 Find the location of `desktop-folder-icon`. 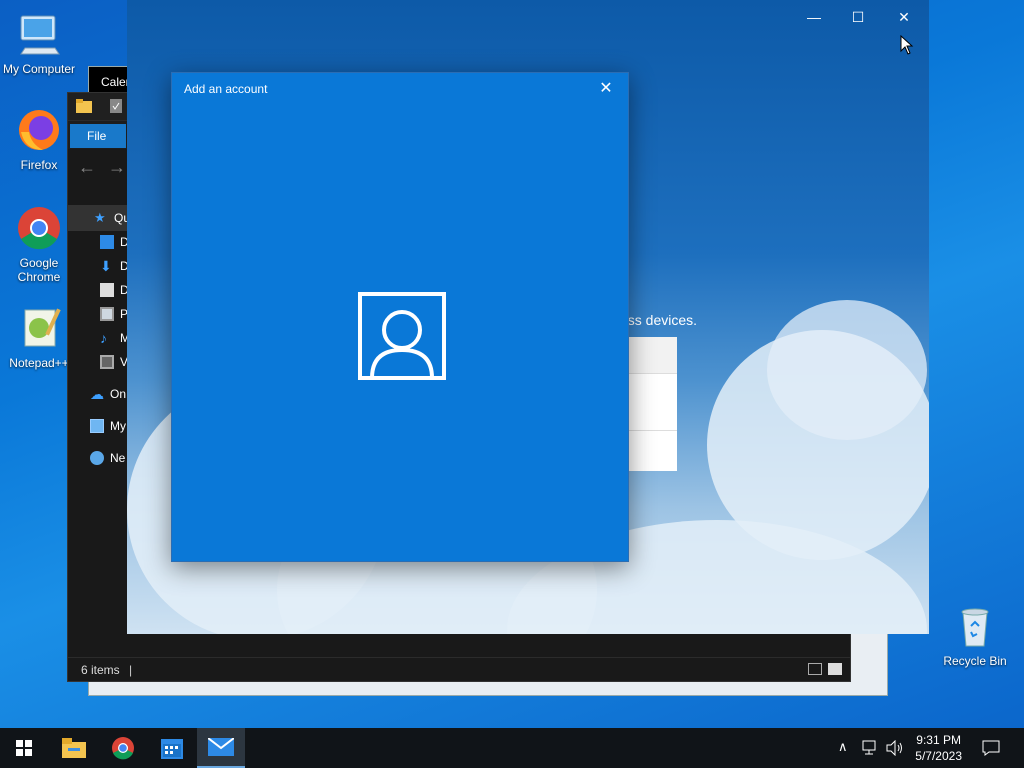

desktop-folder-icon is located at coordinates (107, 242).